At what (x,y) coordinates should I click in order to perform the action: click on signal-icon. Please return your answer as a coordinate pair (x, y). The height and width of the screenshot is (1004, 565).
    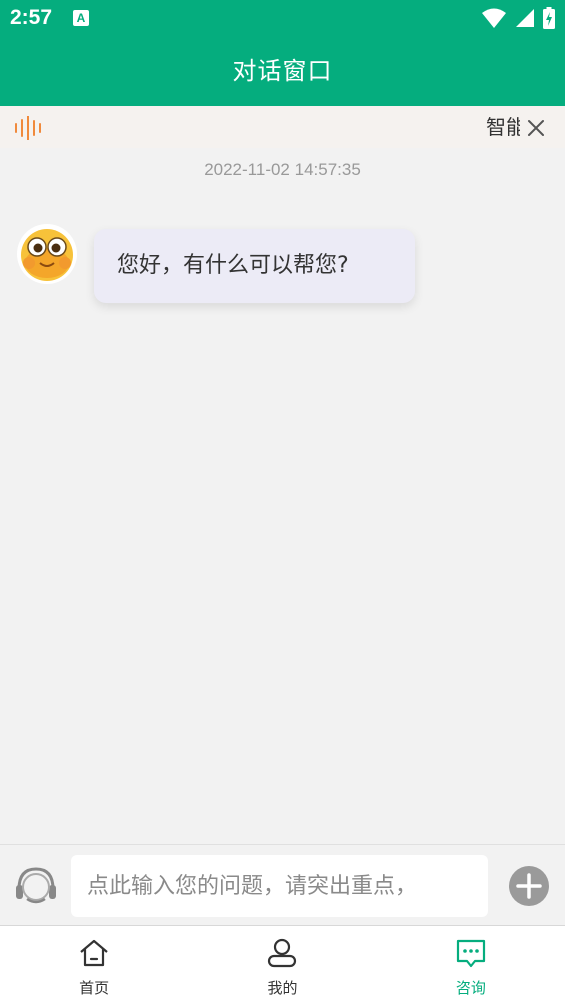
    Looking at the image, I should click on (525, 18).